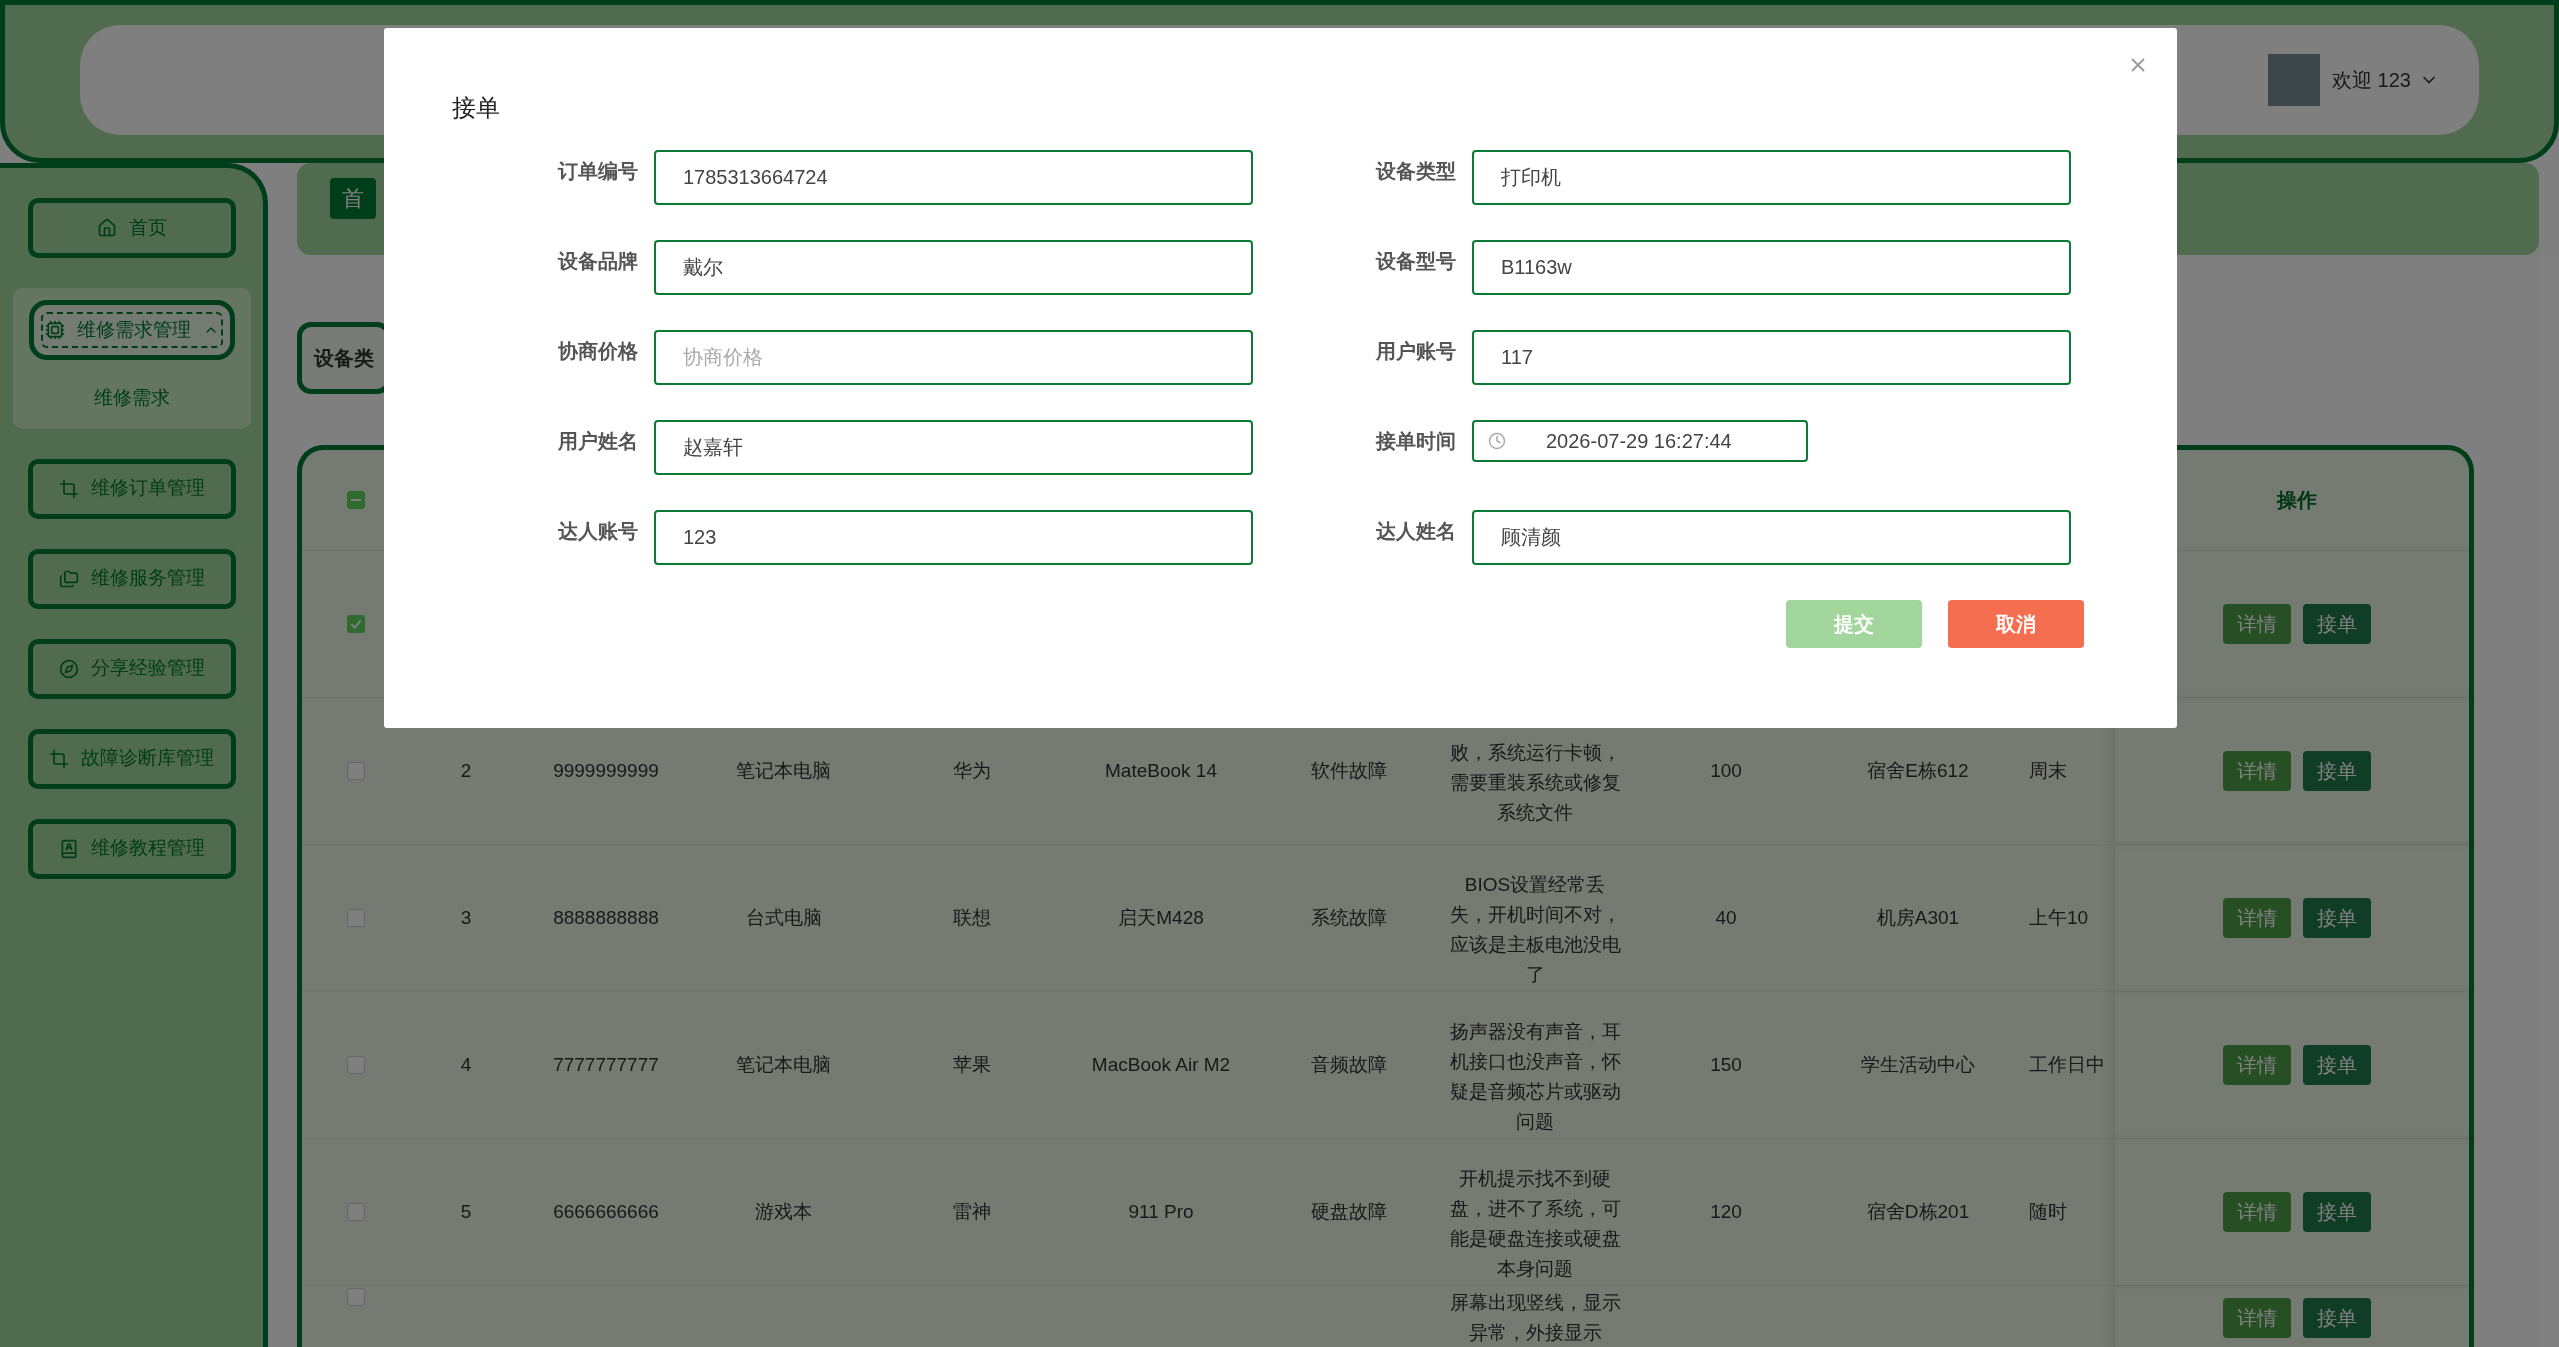 This screenshot has width=2559, height=1347. What do you see at coordinates (466, 1211) in the screenshot?
I see `table-cell-text: 5` at bounding box center [466, 1211].